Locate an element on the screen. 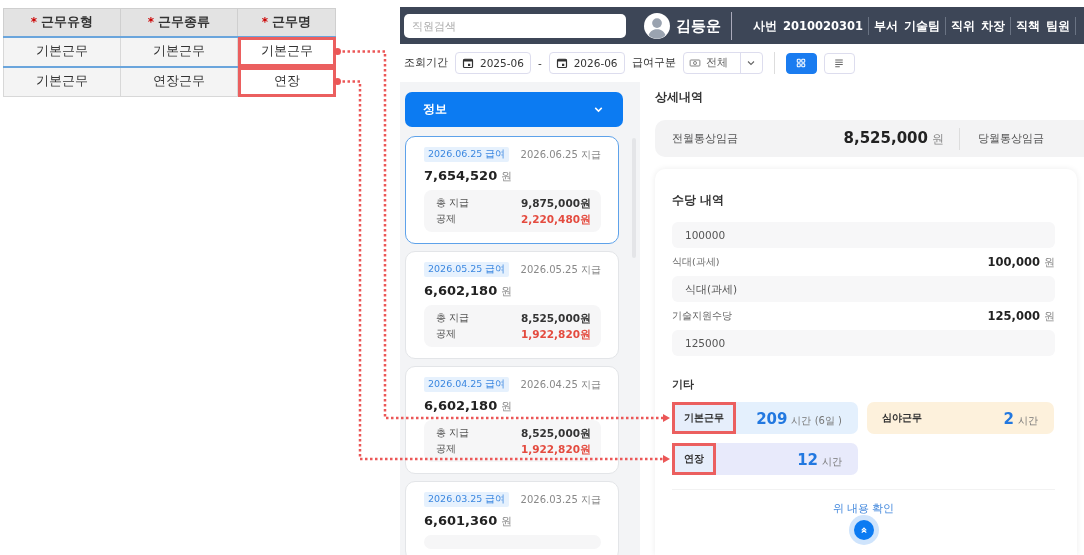 The width and height of the screenshot is (1084, 555). field-label: 사번 is located at coordinates (765, 26).